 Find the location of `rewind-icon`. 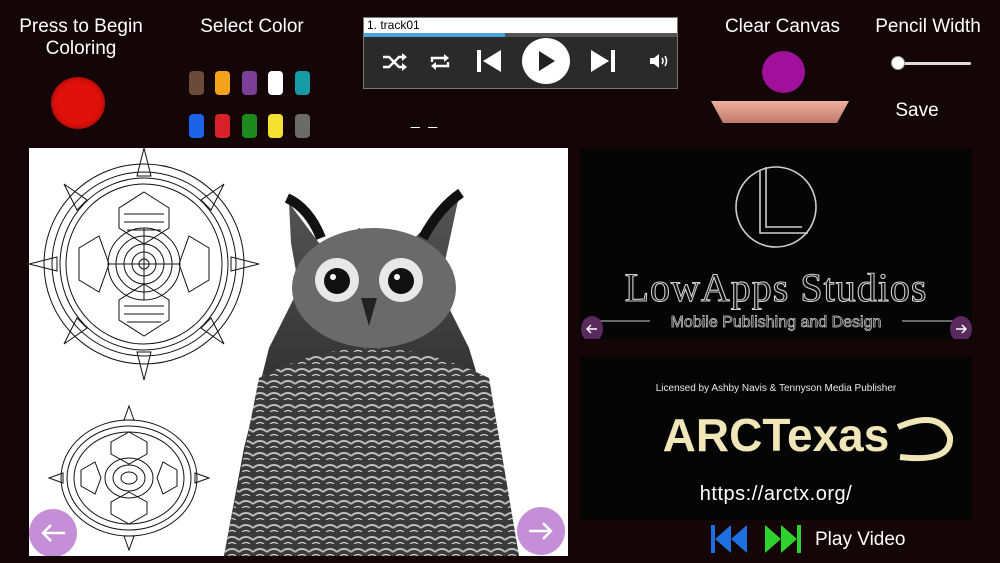

rewind-icon is located at coordinates (729, 539).